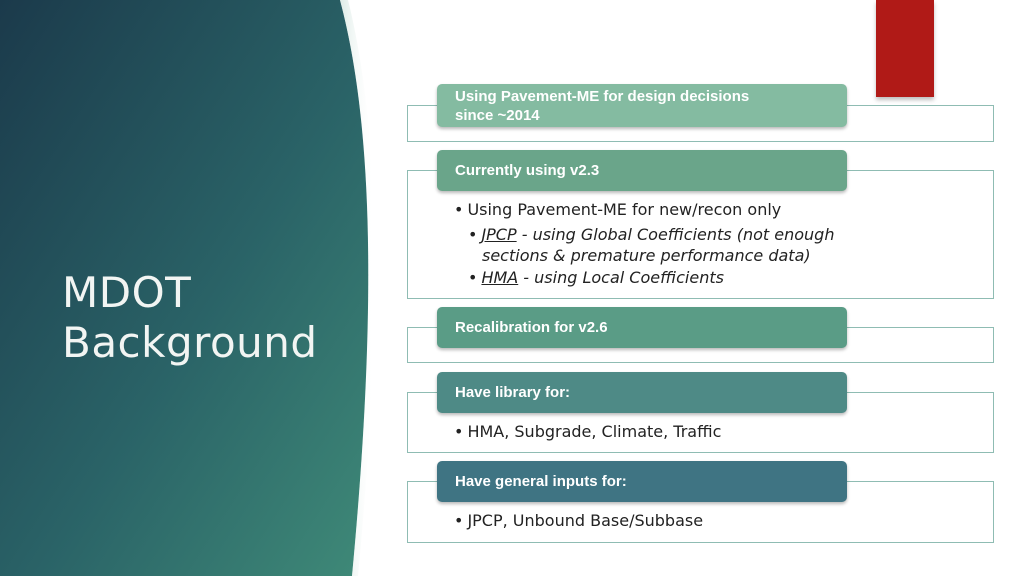 This screenshot has width=1024, height=576. I want to click on section-2-sub-bullet-2: • HMA - using Local Coefficients, so click(678, 277).